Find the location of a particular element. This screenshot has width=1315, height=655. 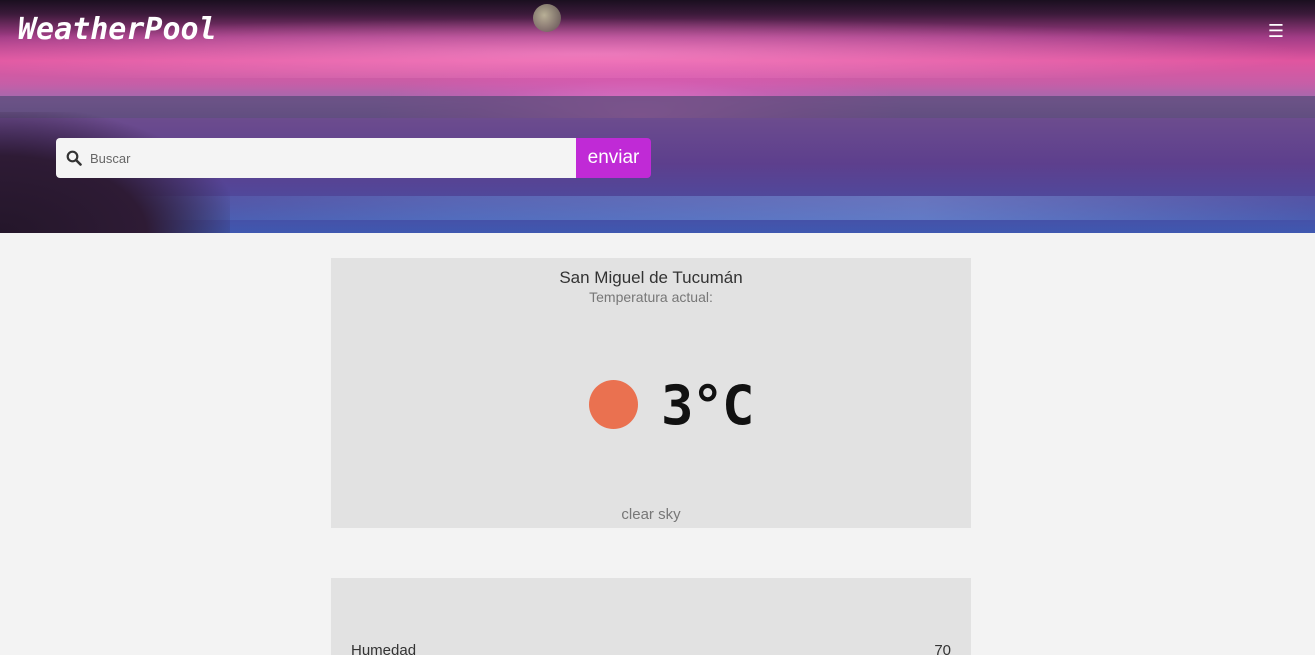

humidity-value: 70 is located at coordinates (942, 648).